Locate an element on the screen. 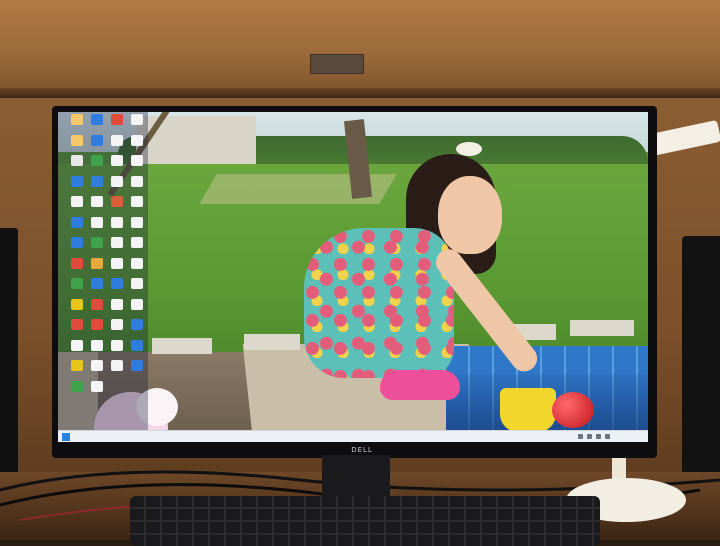  girl-hair-bow is located at coordinates (469, 149).